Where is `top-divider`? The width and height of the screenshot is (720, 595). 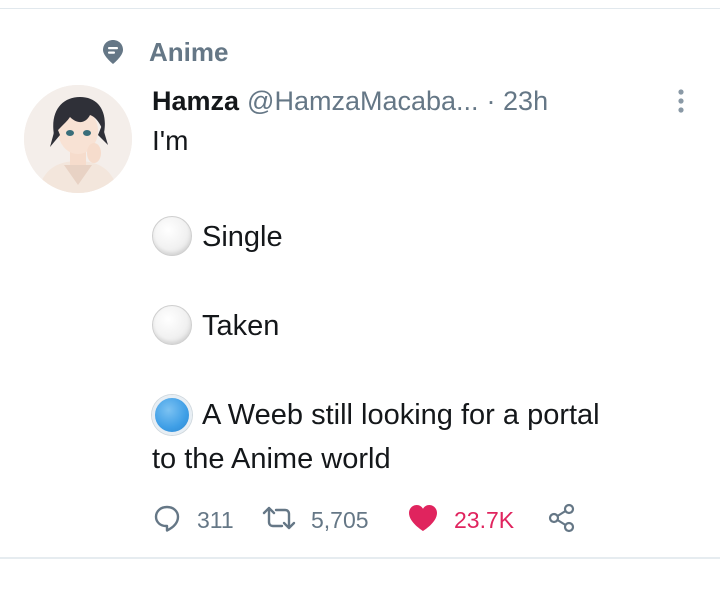 top-divider is located at coordinates (360, 8).